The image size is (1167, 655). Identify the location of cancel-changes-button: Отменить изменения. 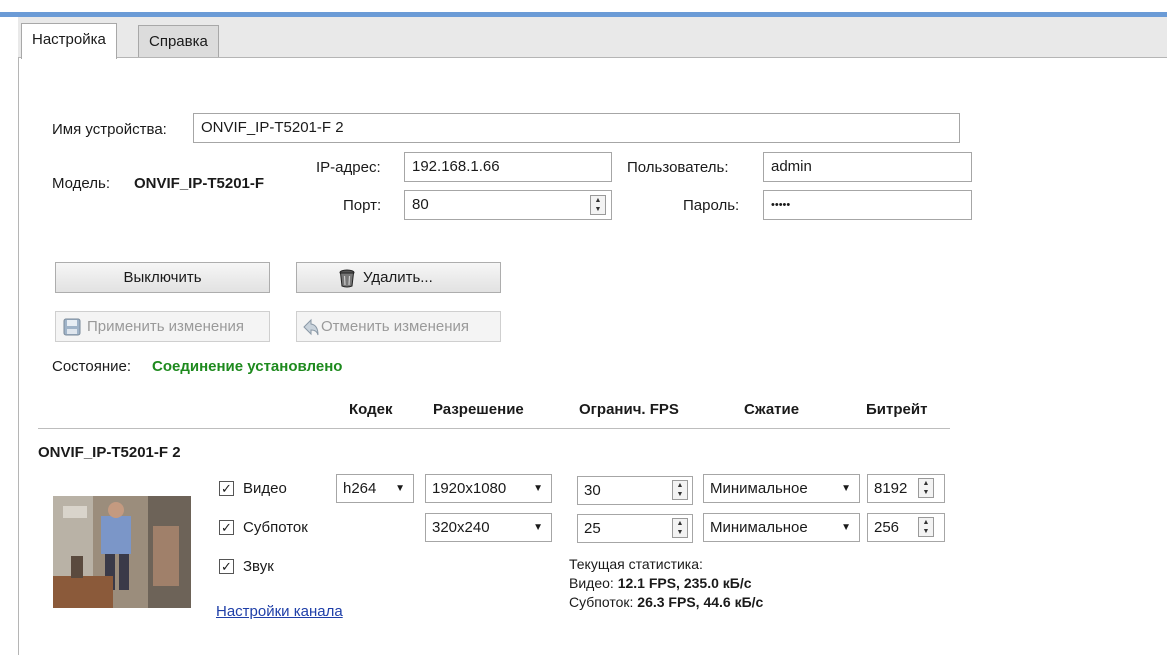
(398, 326).